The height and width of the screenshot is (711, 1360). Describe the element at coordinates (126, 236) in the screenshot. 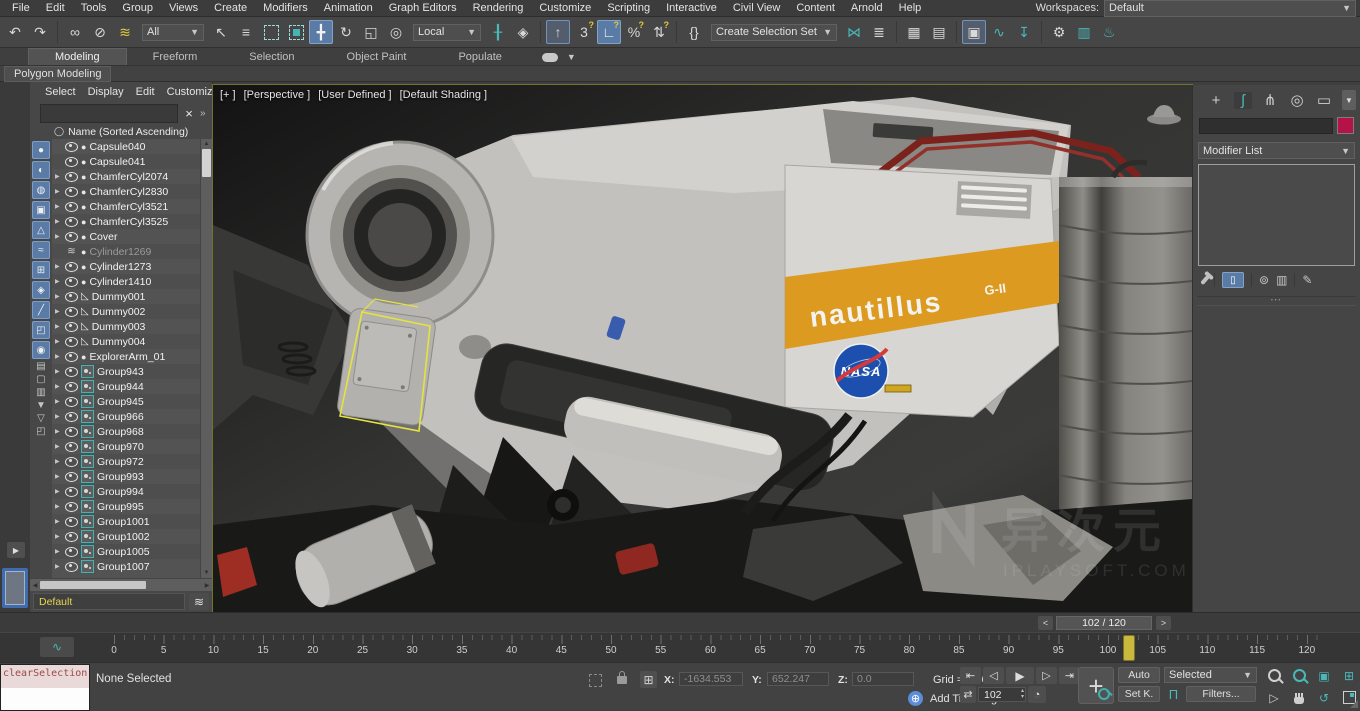

I see `list-item: ▶ ● Cover` at that location.